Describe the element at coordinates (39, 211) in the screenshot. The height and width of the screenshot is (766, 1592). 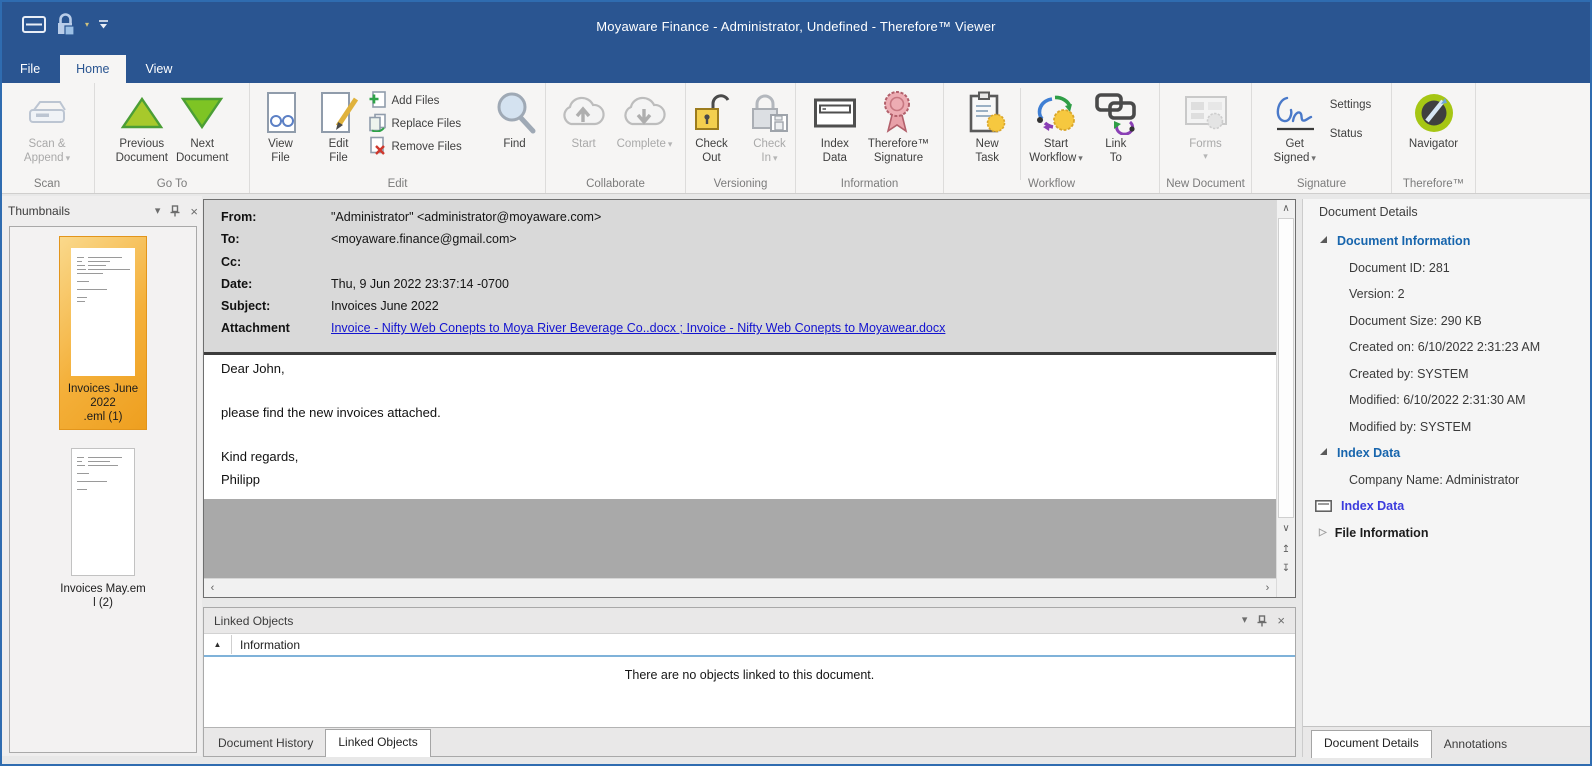
I see `thumbnails-panel-title: Thumbnails` at that location.